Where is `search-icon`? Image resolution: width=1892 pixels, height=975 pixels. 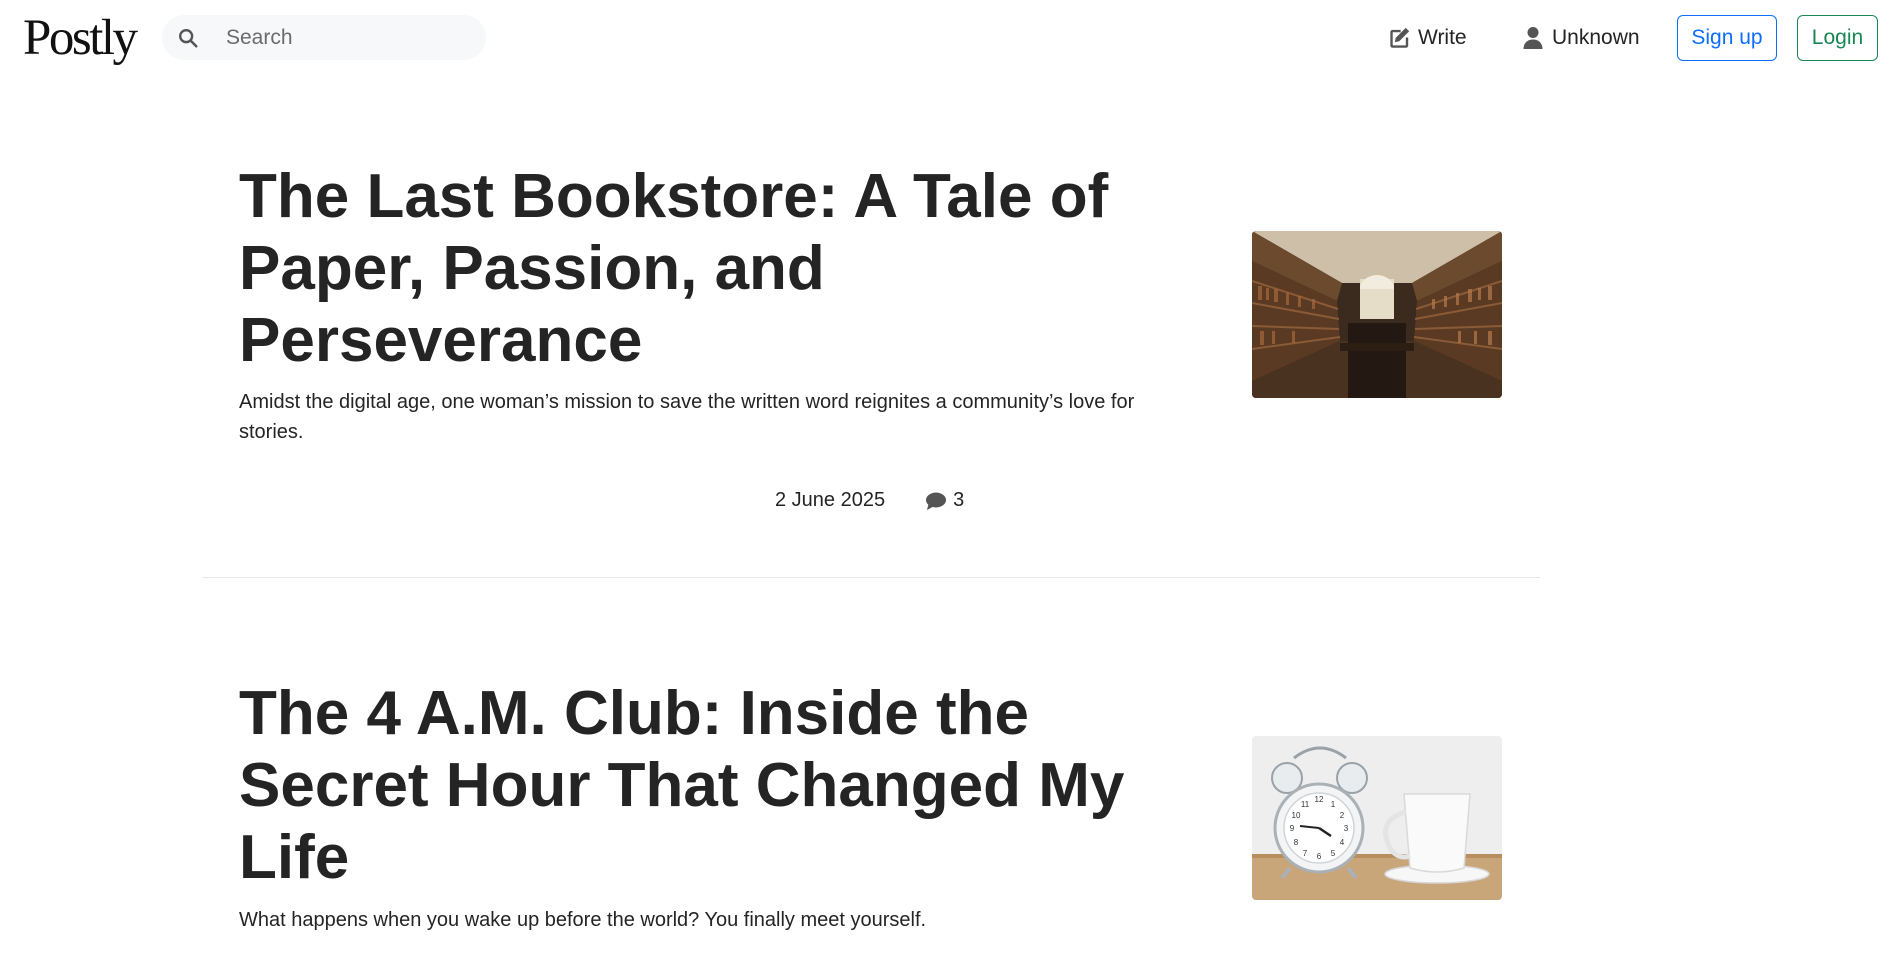 search-icon is located at coordinates (188, 38).